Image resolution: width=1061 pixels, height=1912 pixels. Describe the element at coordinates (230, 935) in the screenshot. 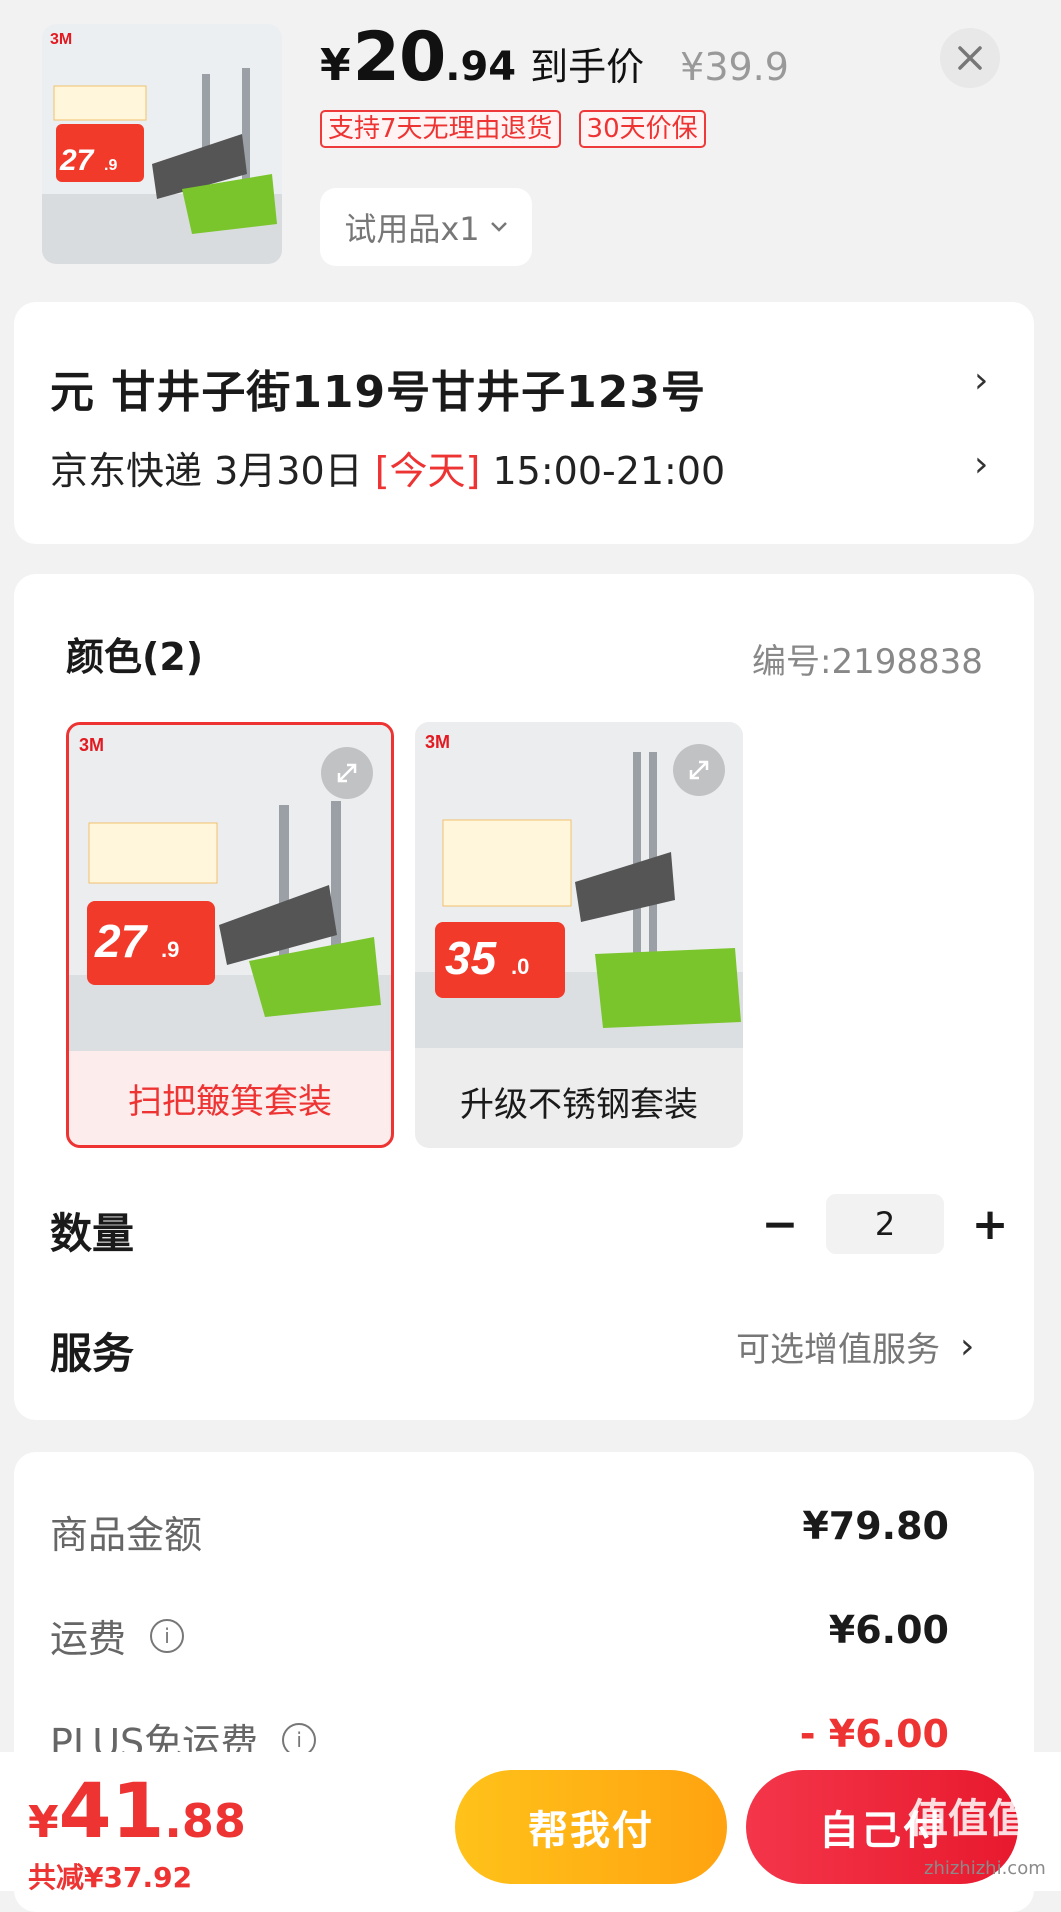

I see `color-option-broom-dustpan-set: 3M 27 .9 扫把簸箕套装` at that location.